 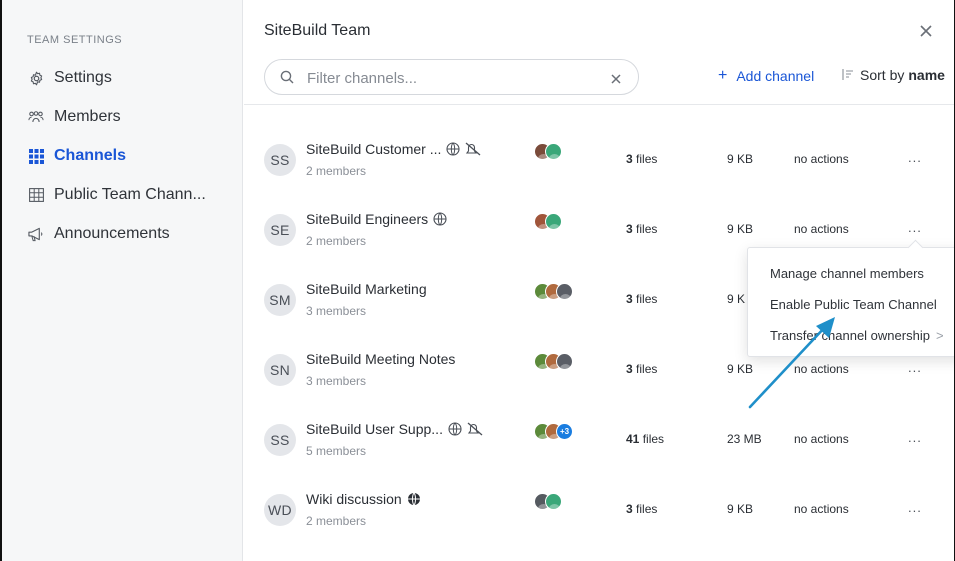 I want to click on sidebar-item-label: Channels, so click(x=90, y=155).